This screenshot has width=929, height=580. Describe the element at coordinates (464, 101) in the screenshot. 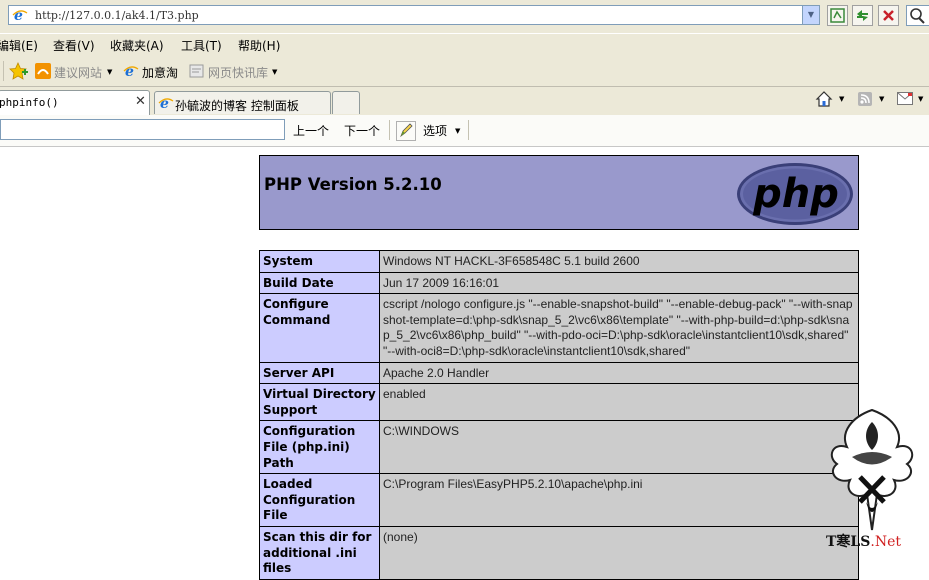

I see `tab-bar: phpinfo() ✕ e 孙毓波的博客 控制面板 ▼ ▼ ▼` at that location.